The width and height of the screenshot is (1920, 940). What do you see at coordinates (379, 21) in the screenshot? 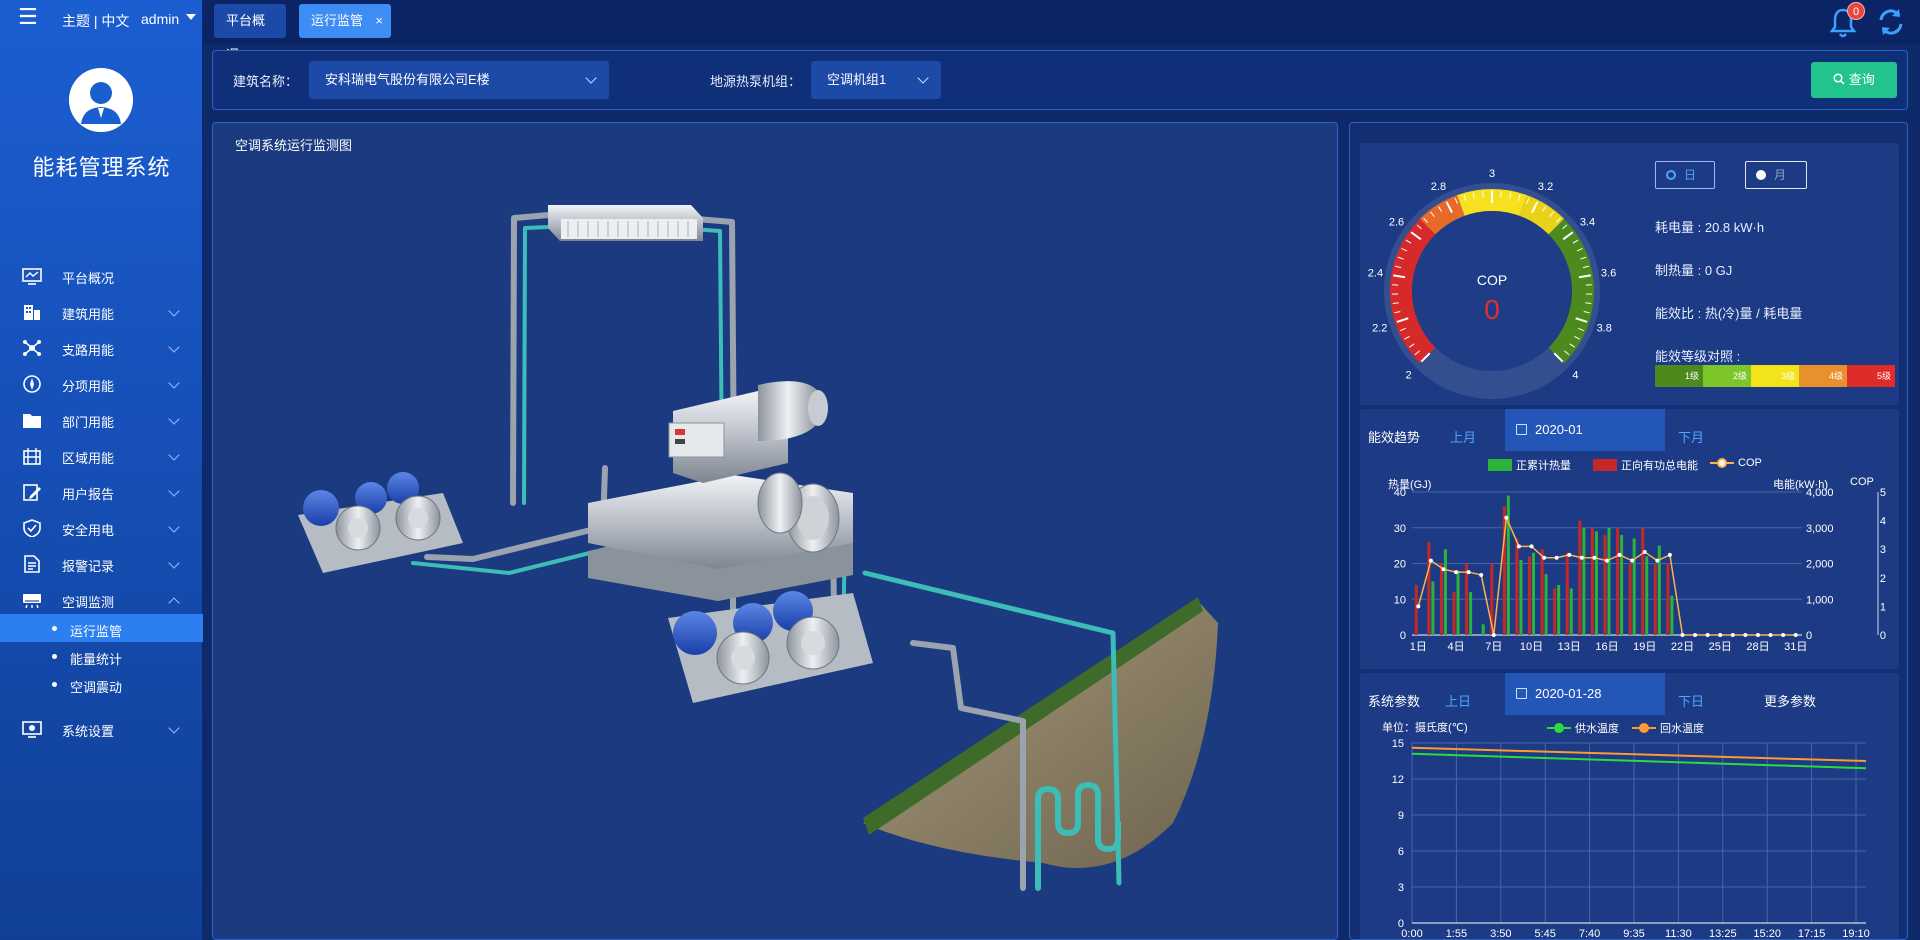
I see `close-icon: ×` at bounding box center [379, 21].